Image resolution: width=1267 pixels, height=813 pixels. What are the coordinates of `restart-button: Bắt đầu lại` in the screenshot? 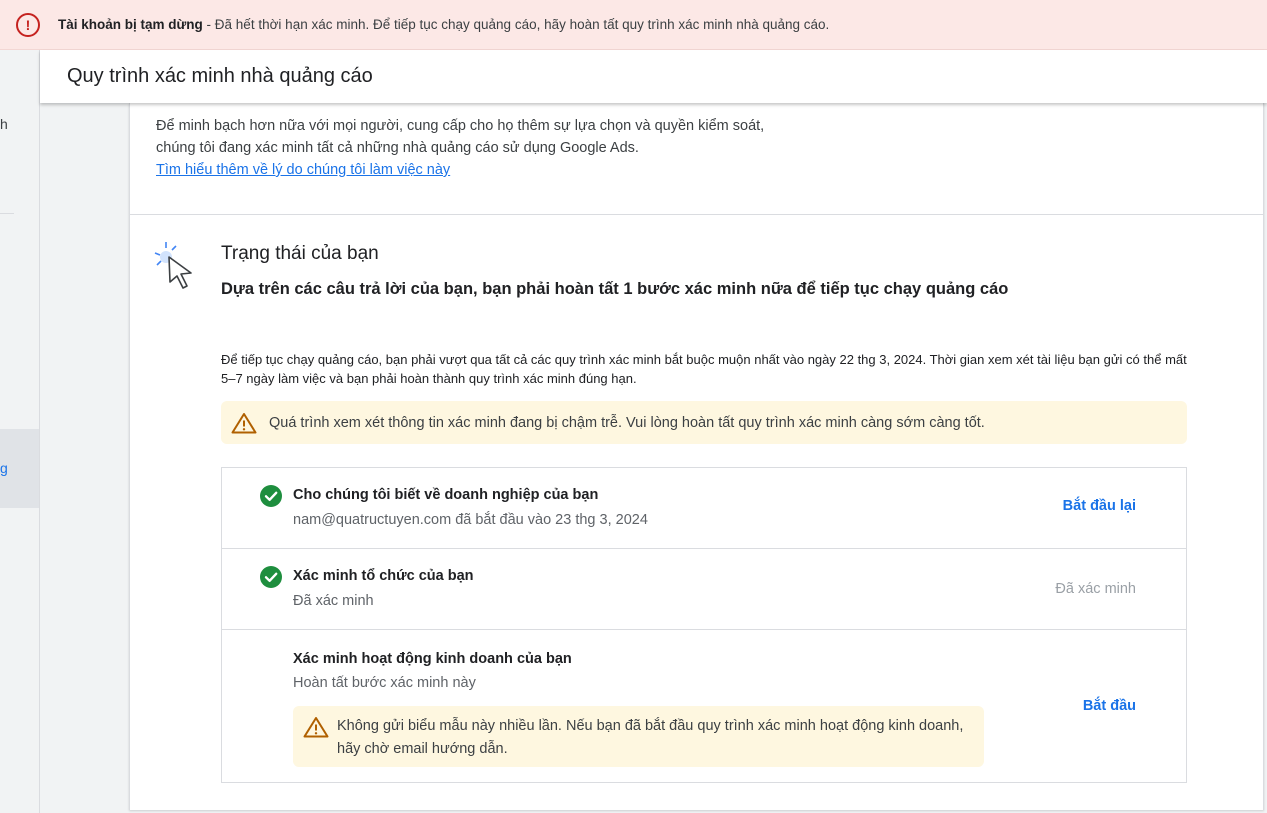 It's located at (1099, 506).